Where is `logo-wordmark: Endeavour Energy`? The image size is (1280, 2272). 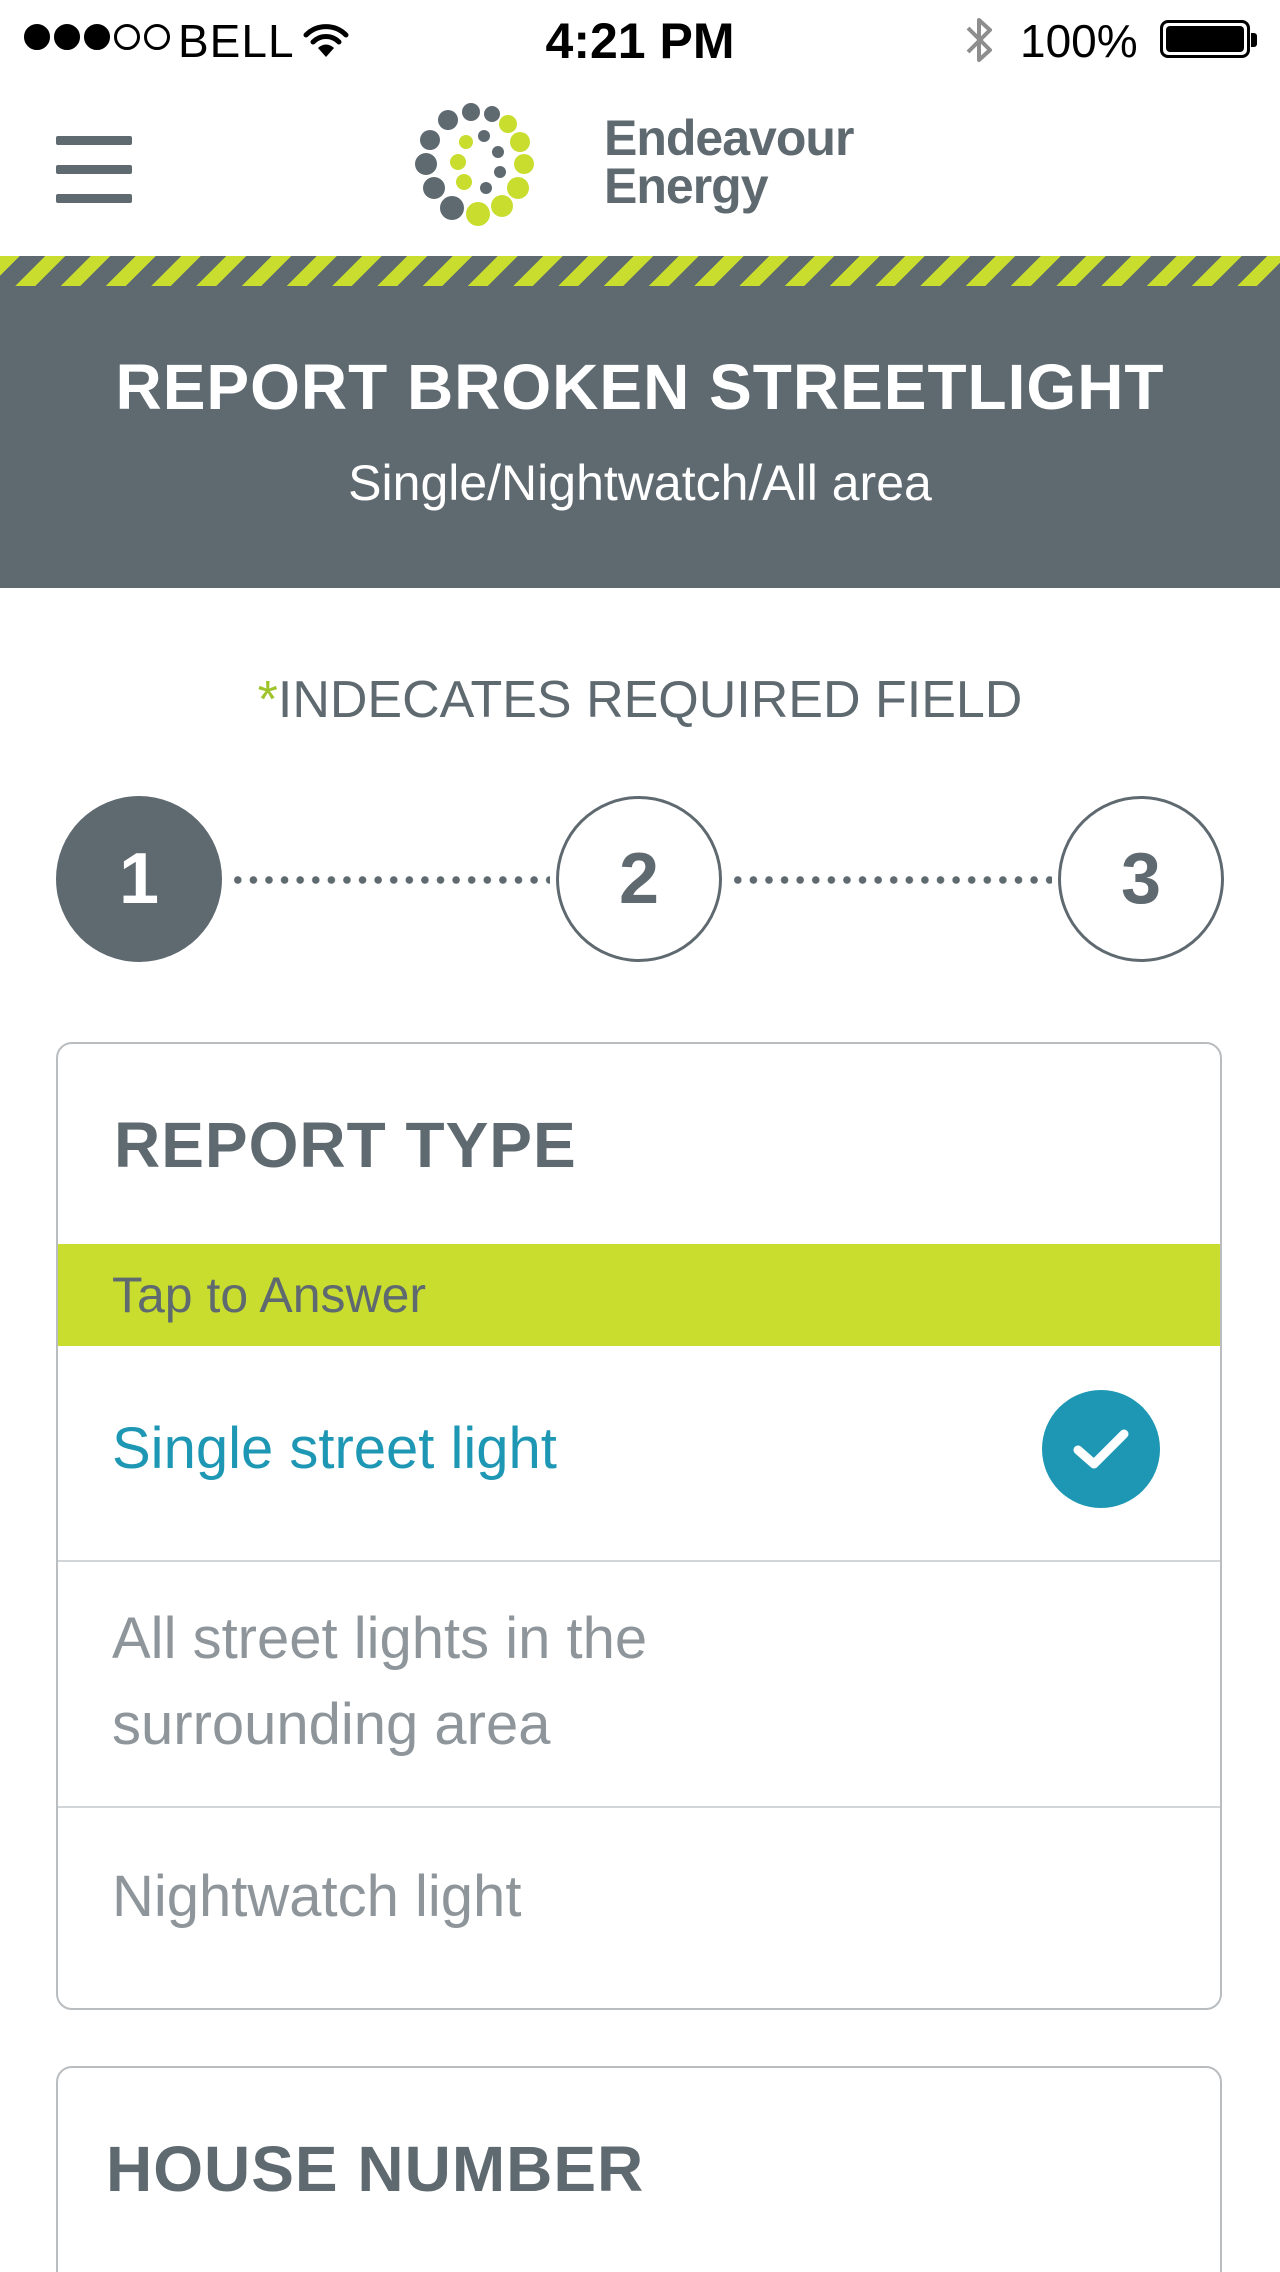
logo-wordmark: Endeavour Energy is located at coordinates (729, 162).